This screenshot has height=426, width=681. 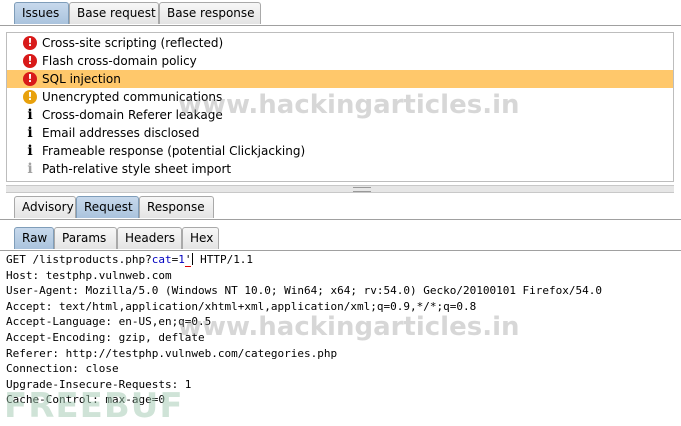 I want to click on issue-row-xss: ! Cross-site scripting (reflected), so click(x=340, y=43).